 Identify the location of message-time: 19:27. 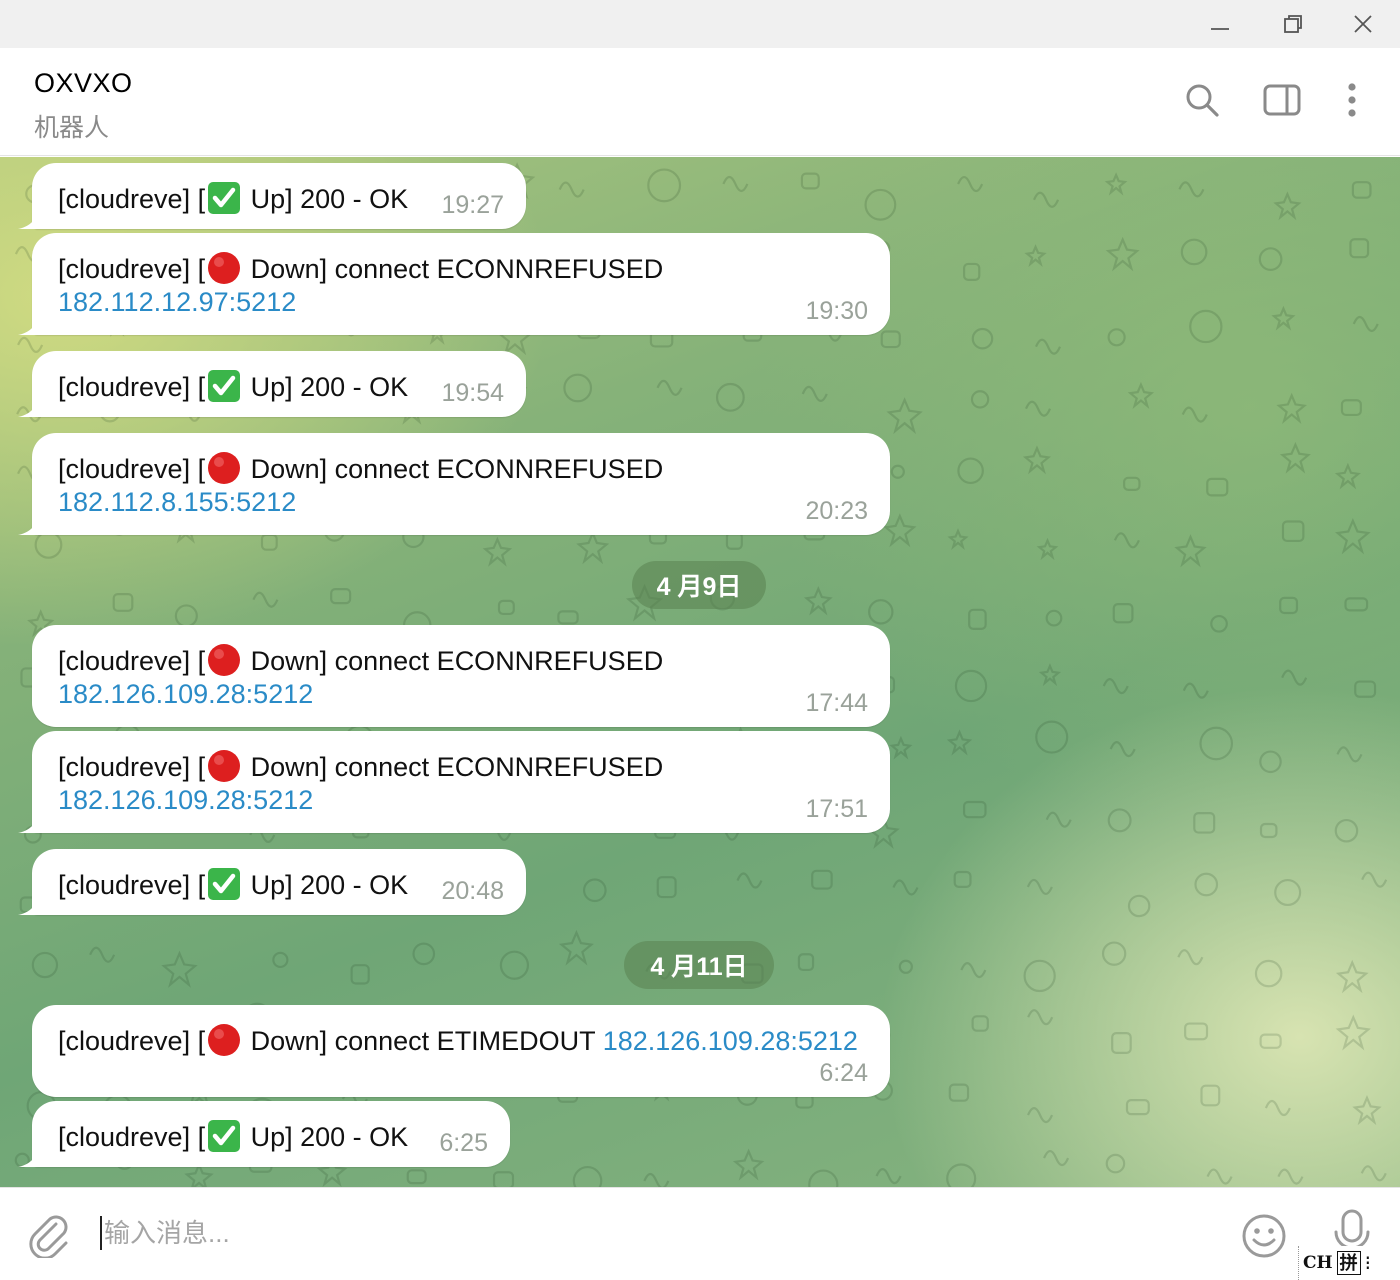
(472, 205).